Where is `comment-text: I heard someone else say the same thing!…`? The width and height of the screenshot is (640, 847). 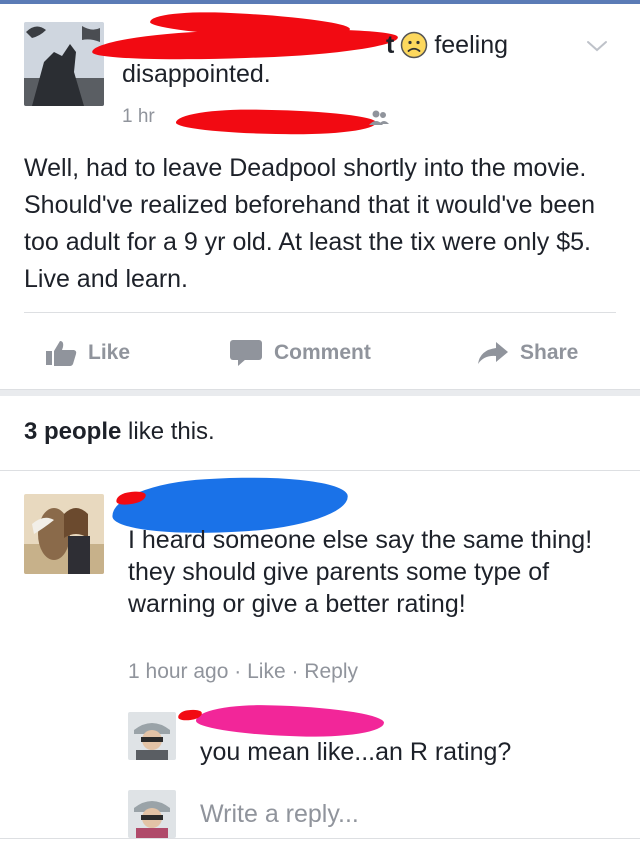
comment-text: I heard someone else say the same thing!… is located at coordinates (360, 572).